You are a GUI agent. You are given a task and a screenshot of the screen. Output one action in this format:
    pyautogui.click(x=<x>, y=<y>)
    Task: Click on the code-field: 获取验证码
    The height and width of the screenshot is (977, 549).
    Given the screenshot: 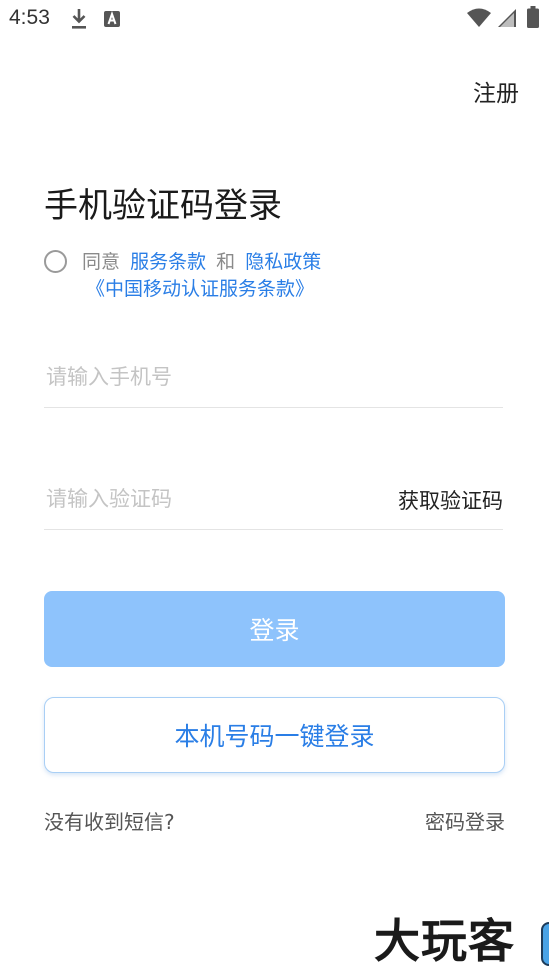 What is the action you would take?
    pyautogui.click(x=273, y=499)
    